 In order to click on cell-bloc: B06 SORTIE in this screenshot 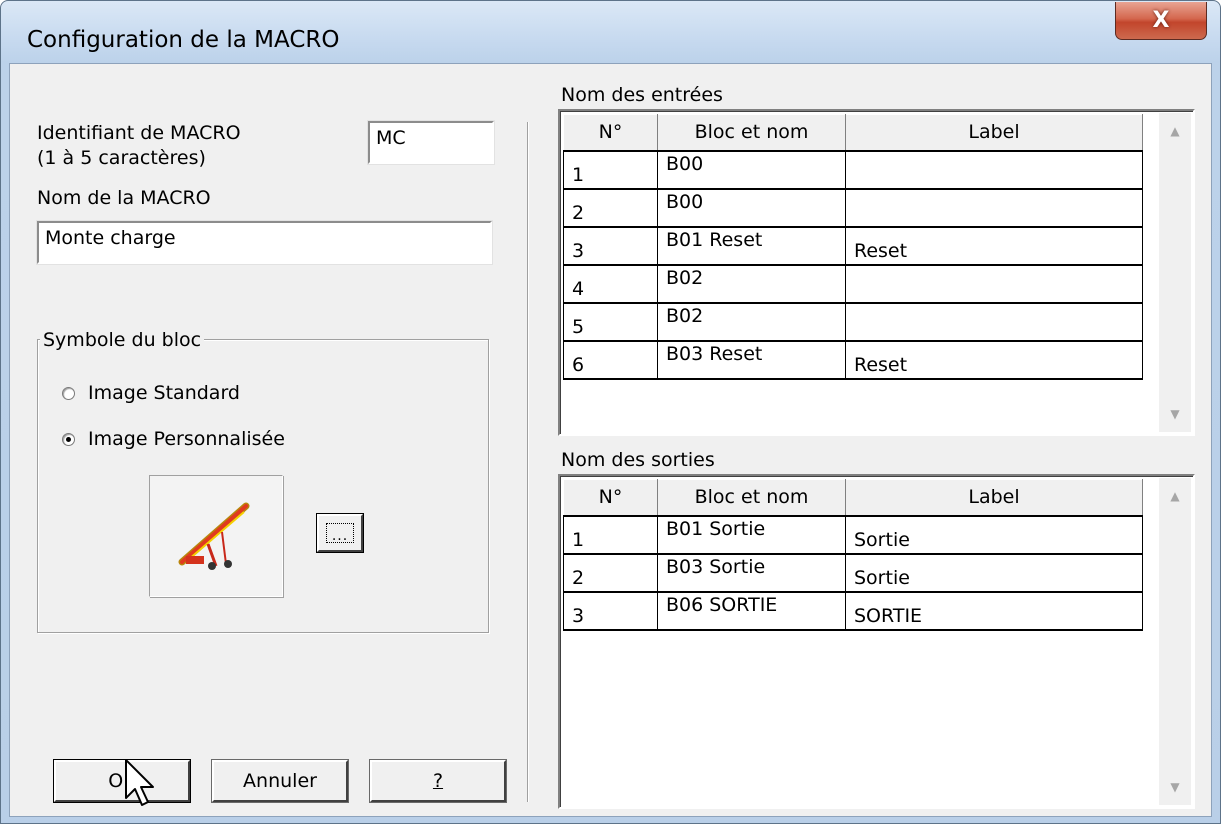, I will do `click(751, 610)`.